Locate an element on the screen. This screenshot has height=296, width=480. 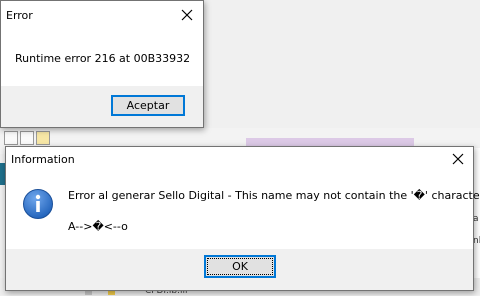
information-dialog-title: Information is located at coordinates (43, 159).